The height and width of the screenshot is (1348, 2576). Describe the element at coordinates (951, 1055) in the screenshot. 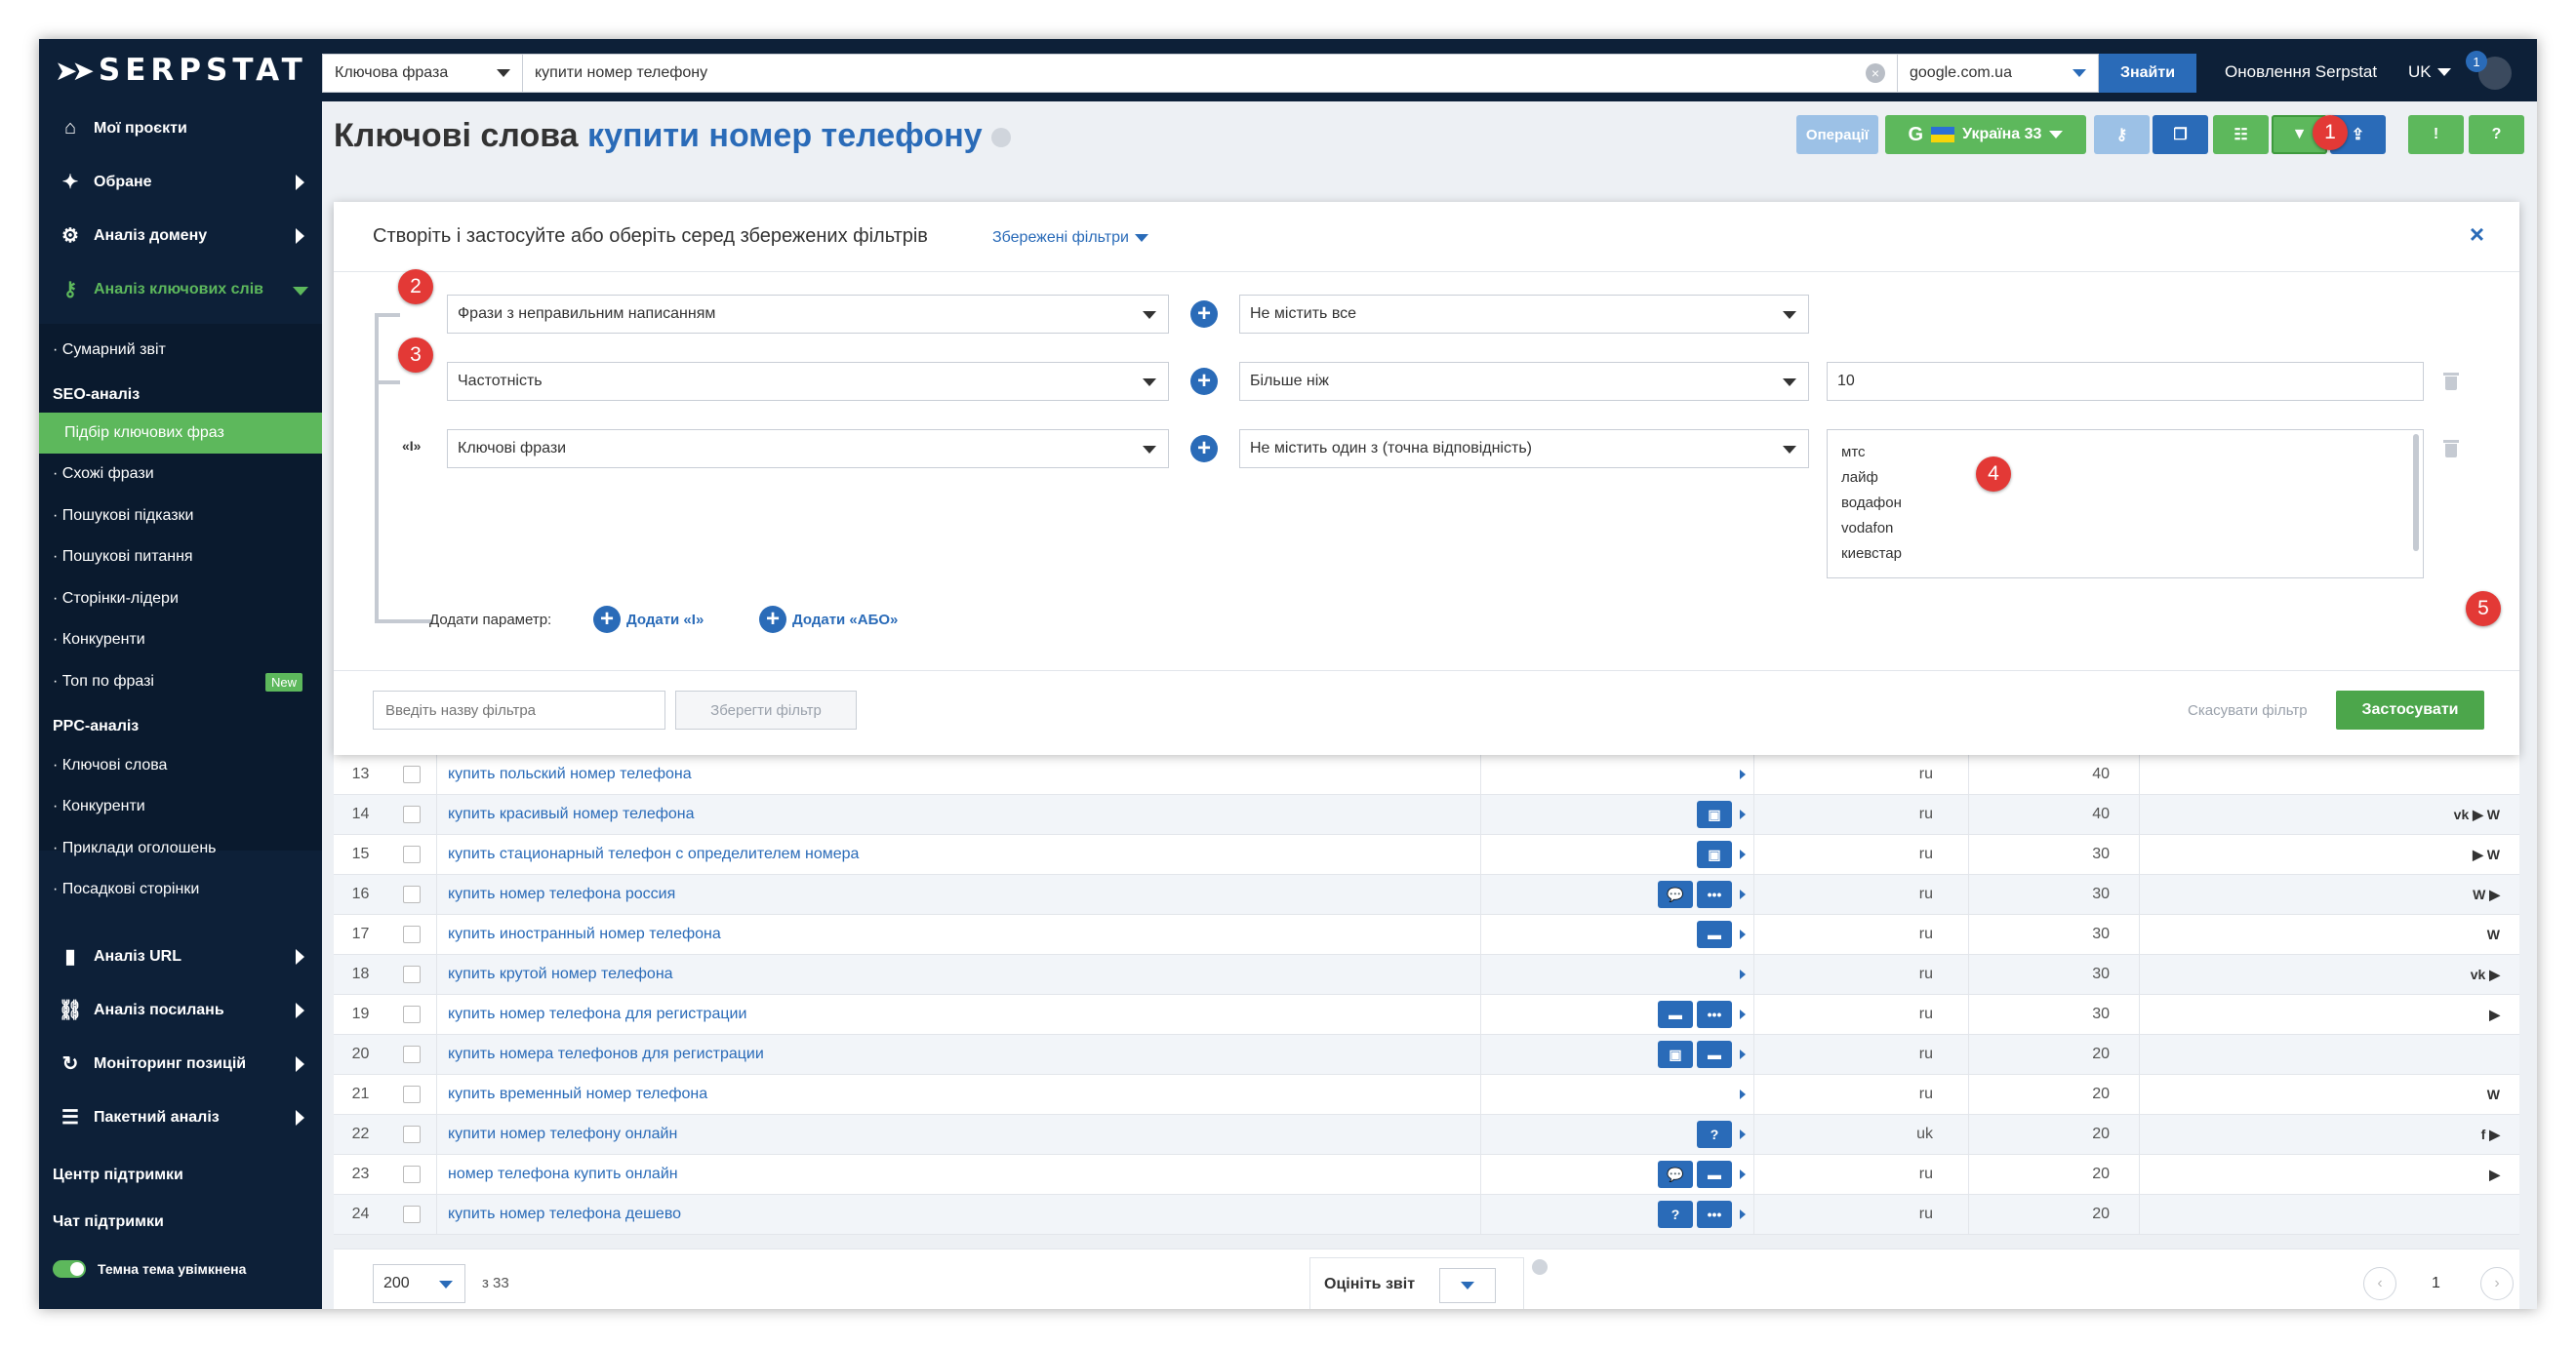

I see `keyword-link: купить номера телефонов для регистрации` at that location.